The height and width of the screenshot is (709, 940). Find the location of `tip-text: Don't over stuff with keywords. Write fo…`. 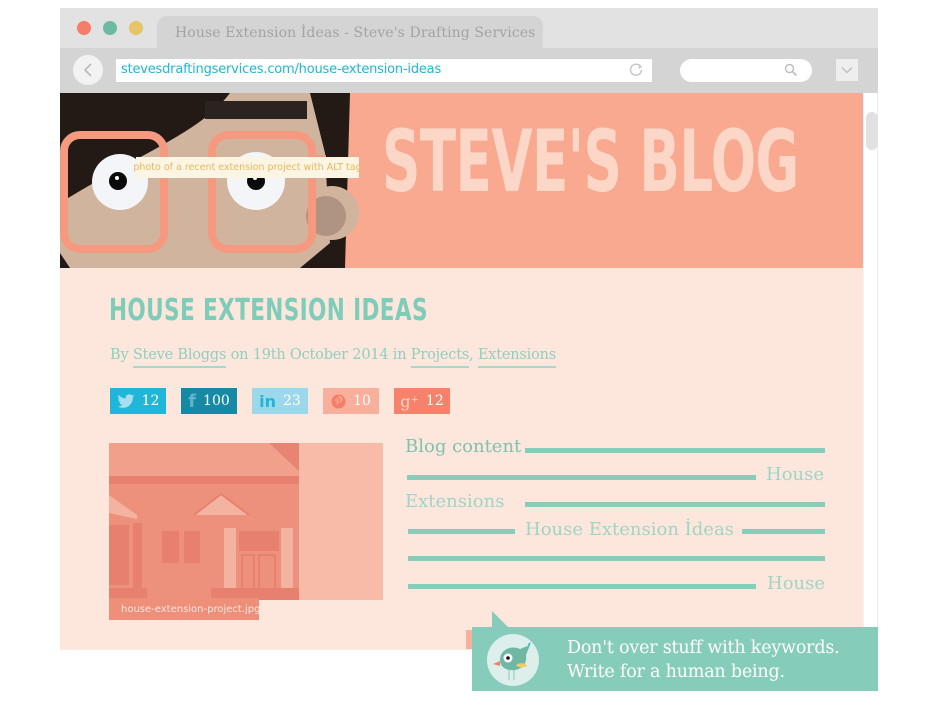

tip-text: Don't over stuff with keywords. Write fo… is located at coordinates (703, 660).